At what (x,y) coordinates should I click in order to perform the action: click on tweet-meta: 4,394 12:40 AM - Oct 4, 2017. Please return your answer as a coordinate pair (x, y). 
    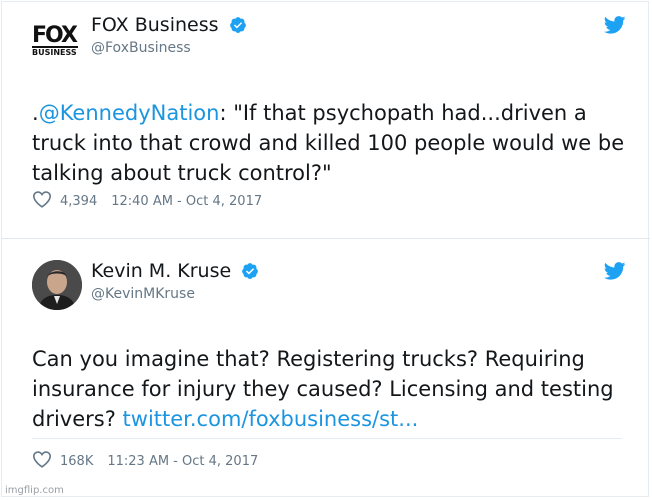
    Looking at the image, I should click on (147, 201).